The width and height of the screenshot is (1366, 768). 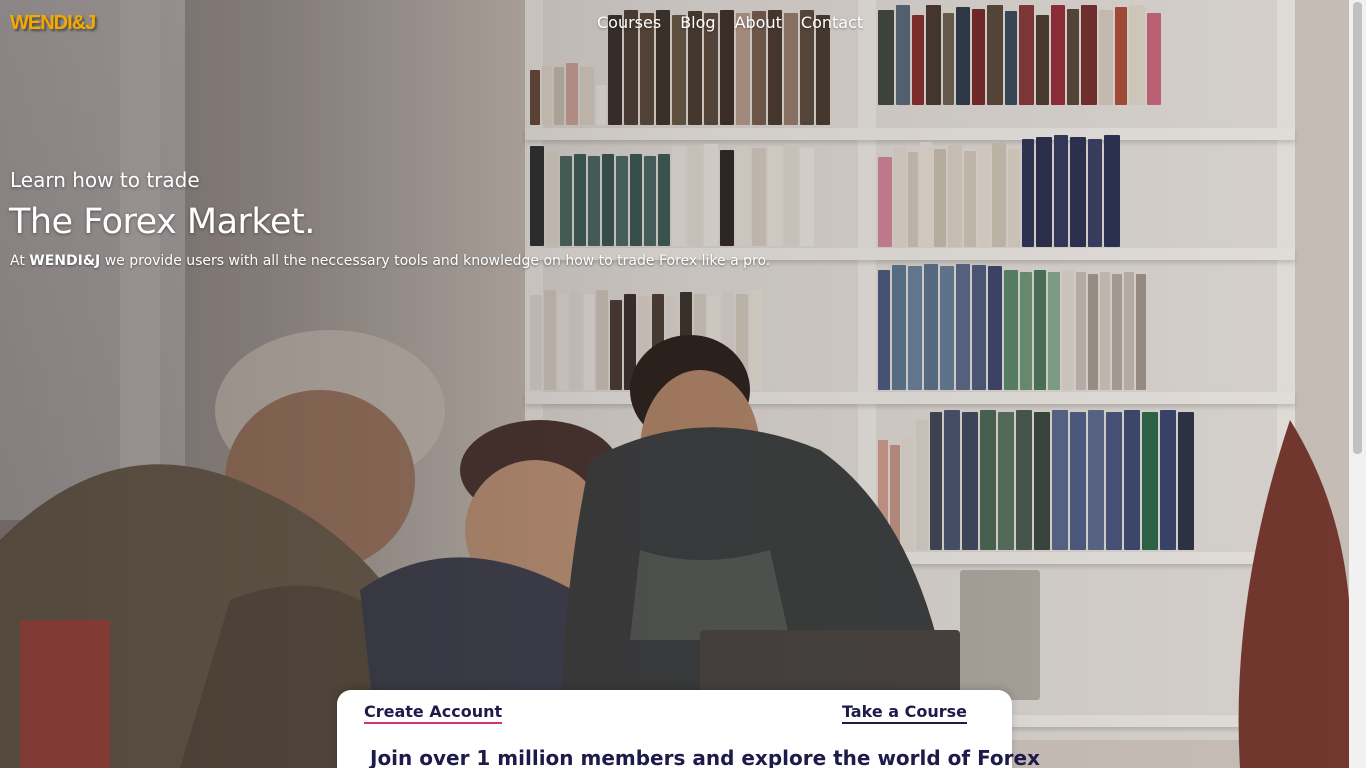 What do you see at coordinates (162, 222) in the screenshot?
I see `hero-title: The Forex Market.` at bounding box center [162, 222].